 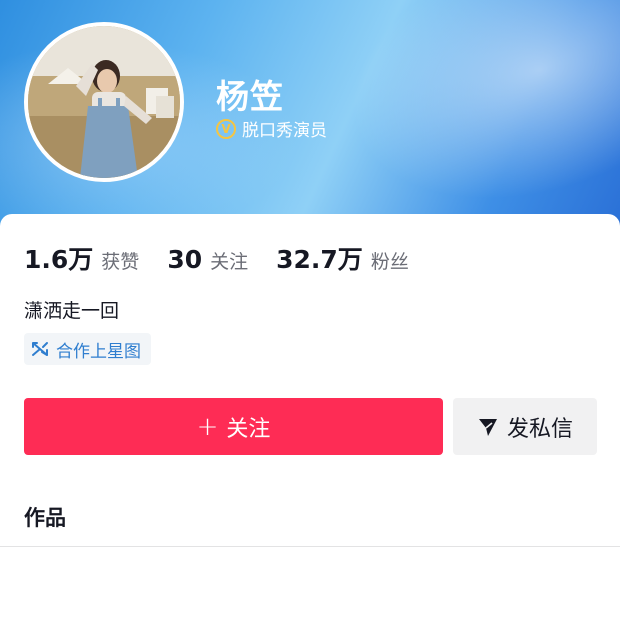 What do you see at coordinates (487, 427) in the screenshot?
I see `send-icon` at bounding box center [487, 427].